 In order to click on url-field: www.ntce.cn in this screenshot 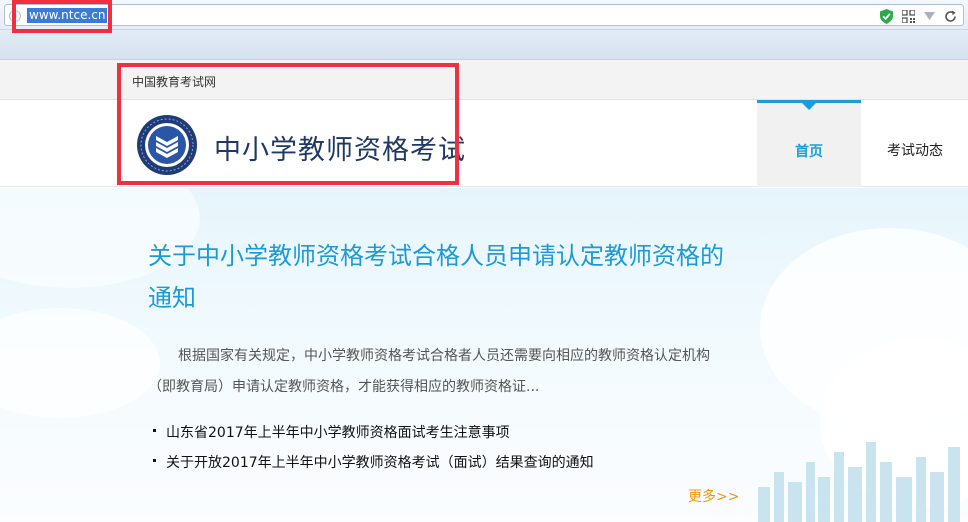, I will do `click(484, 15)`.